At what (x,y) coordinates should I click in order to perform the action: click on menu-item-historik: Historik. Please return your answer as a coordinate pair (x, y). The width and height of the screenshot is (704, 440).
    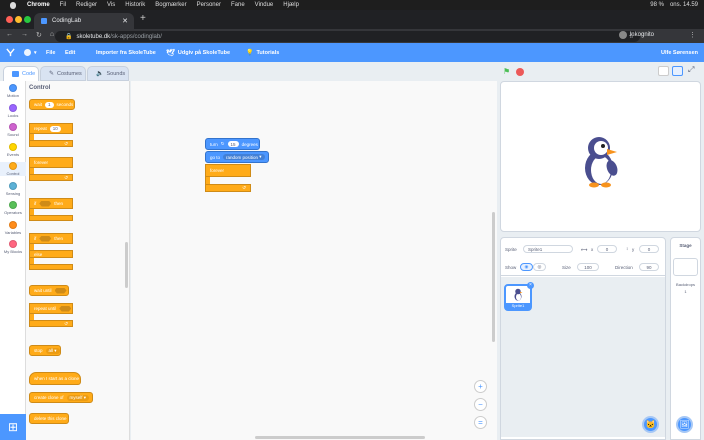
    Looking at the image, I should click on (135, 5).